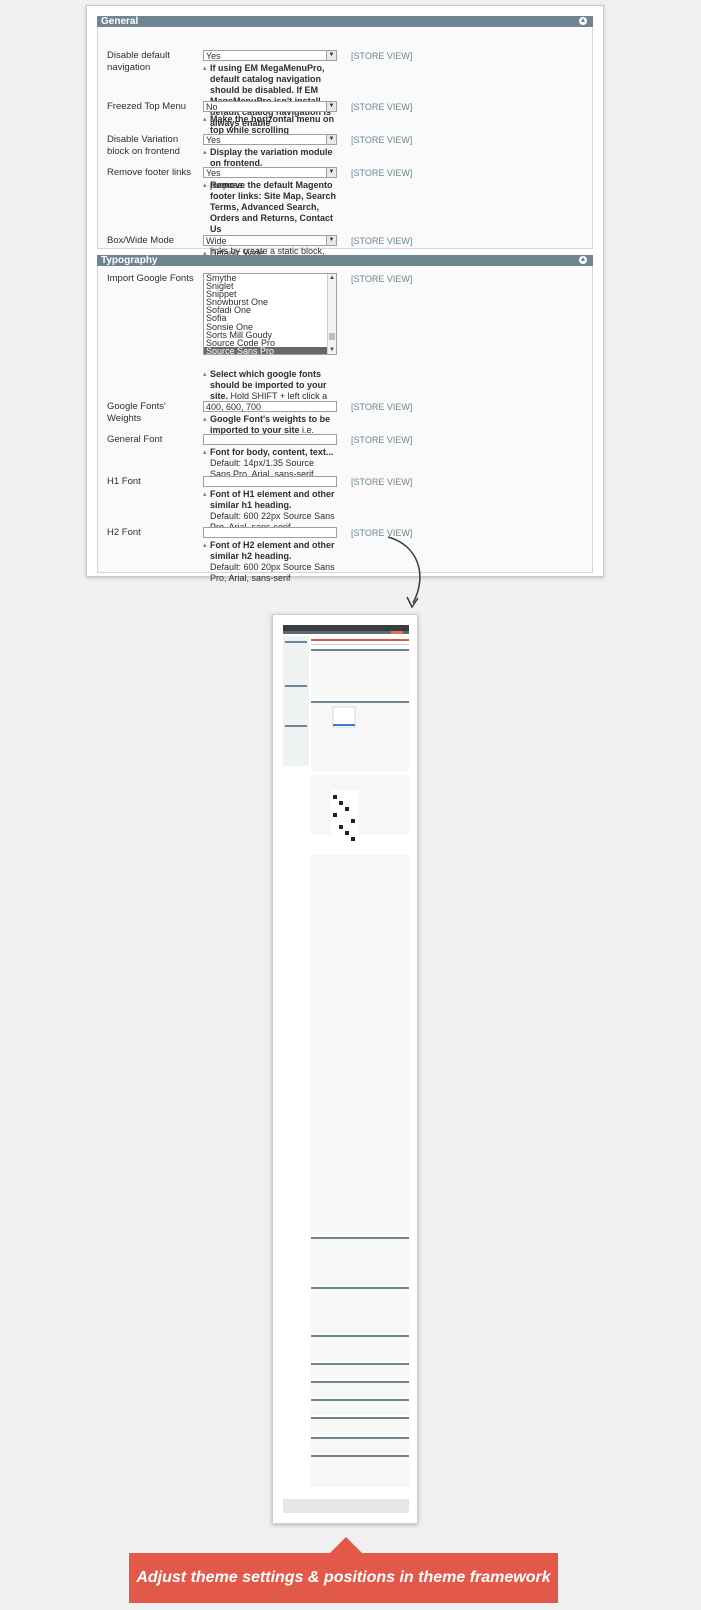 The image size is (701, 1610). Describe the element at coordinates (270, 532) in the screenshot. I see `h2-font-input` at that location.